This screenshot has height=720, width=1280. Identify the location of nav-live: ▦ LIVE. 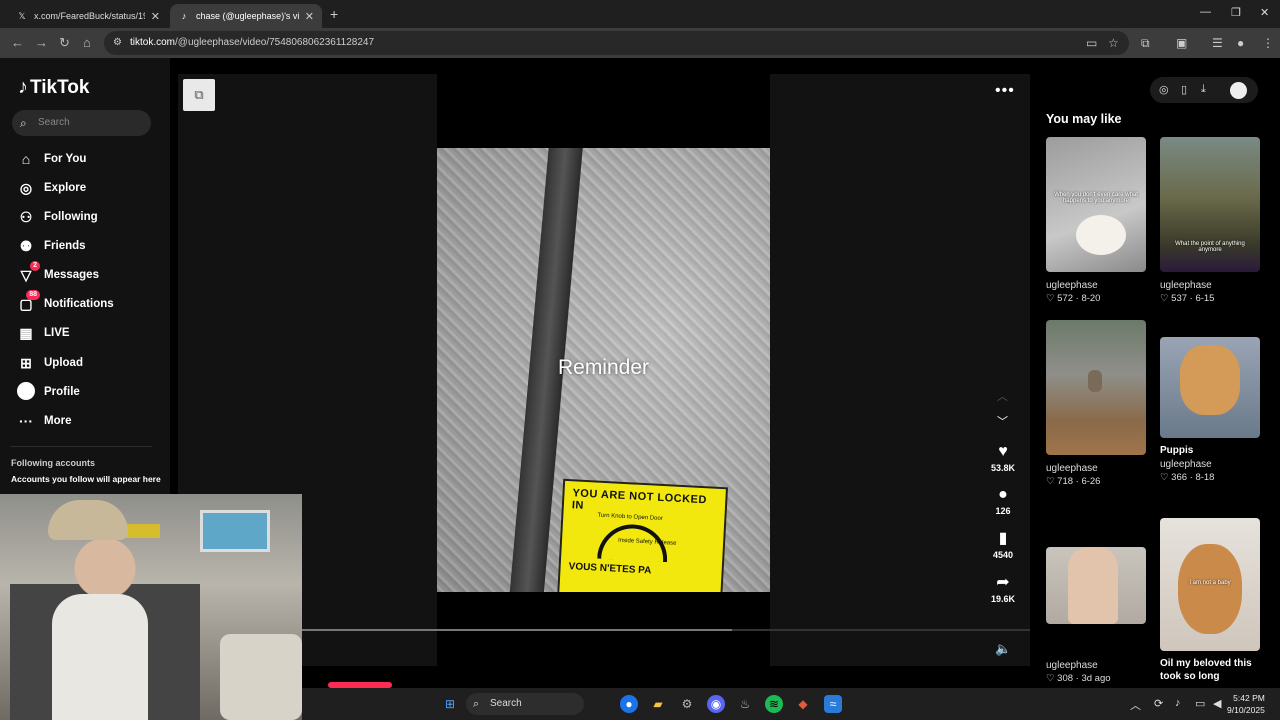
(43, 333).